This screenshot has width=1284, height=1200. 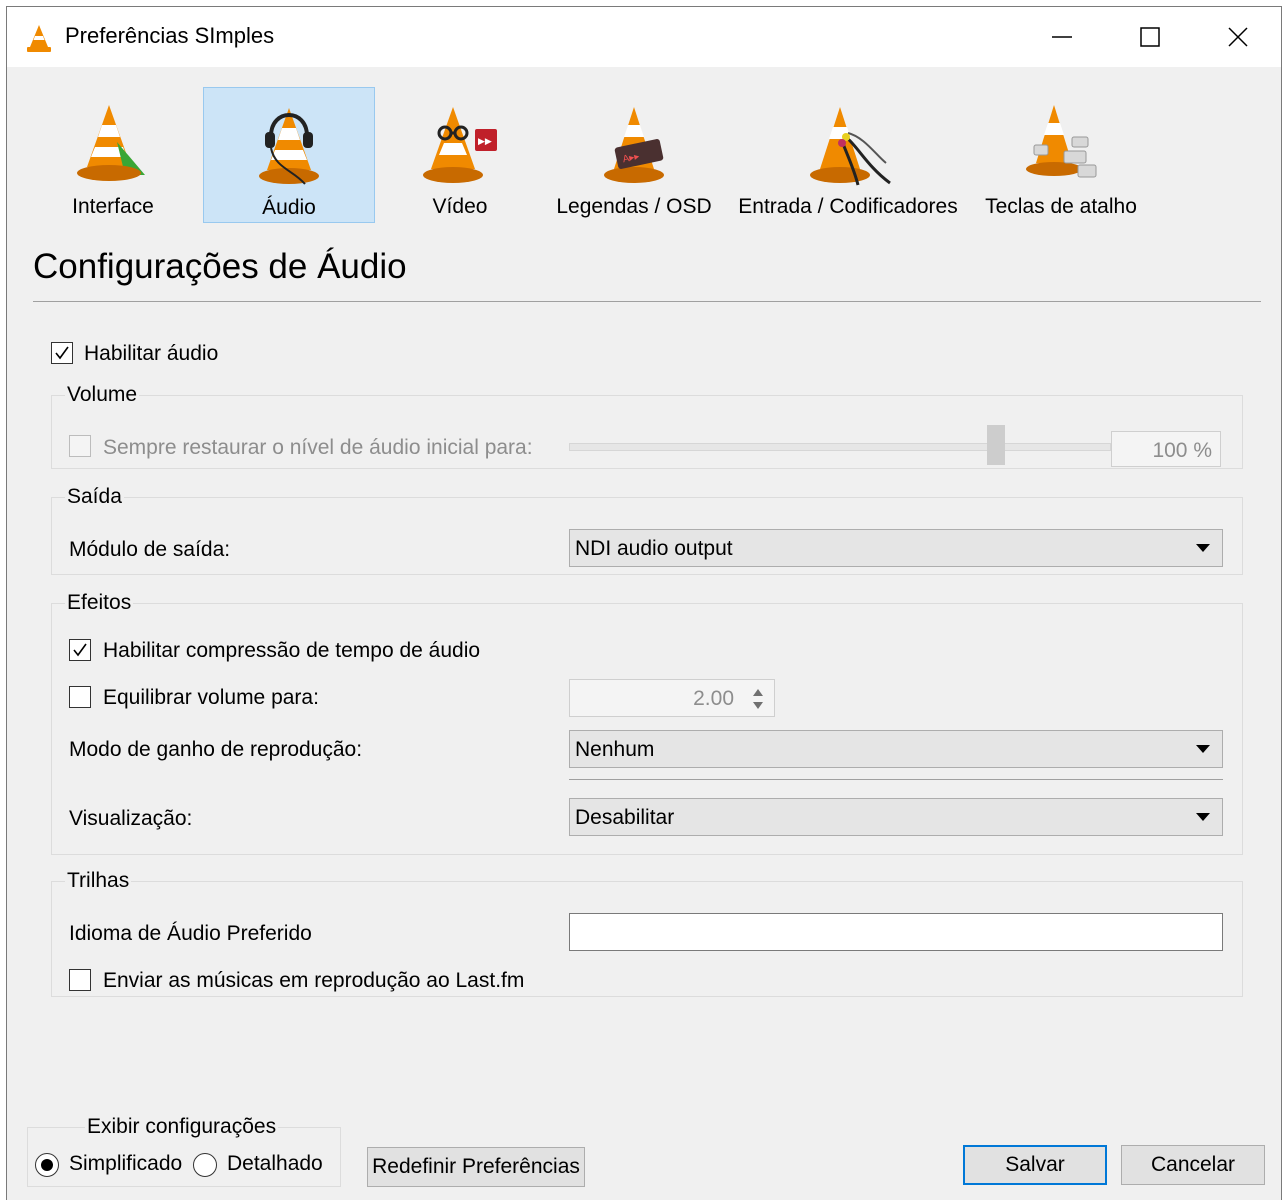 What do you see at coordinates (1193, 1165) in the screenshot?
I see `cancel-button: Cancelar` at bounding box center [1193, 1165].